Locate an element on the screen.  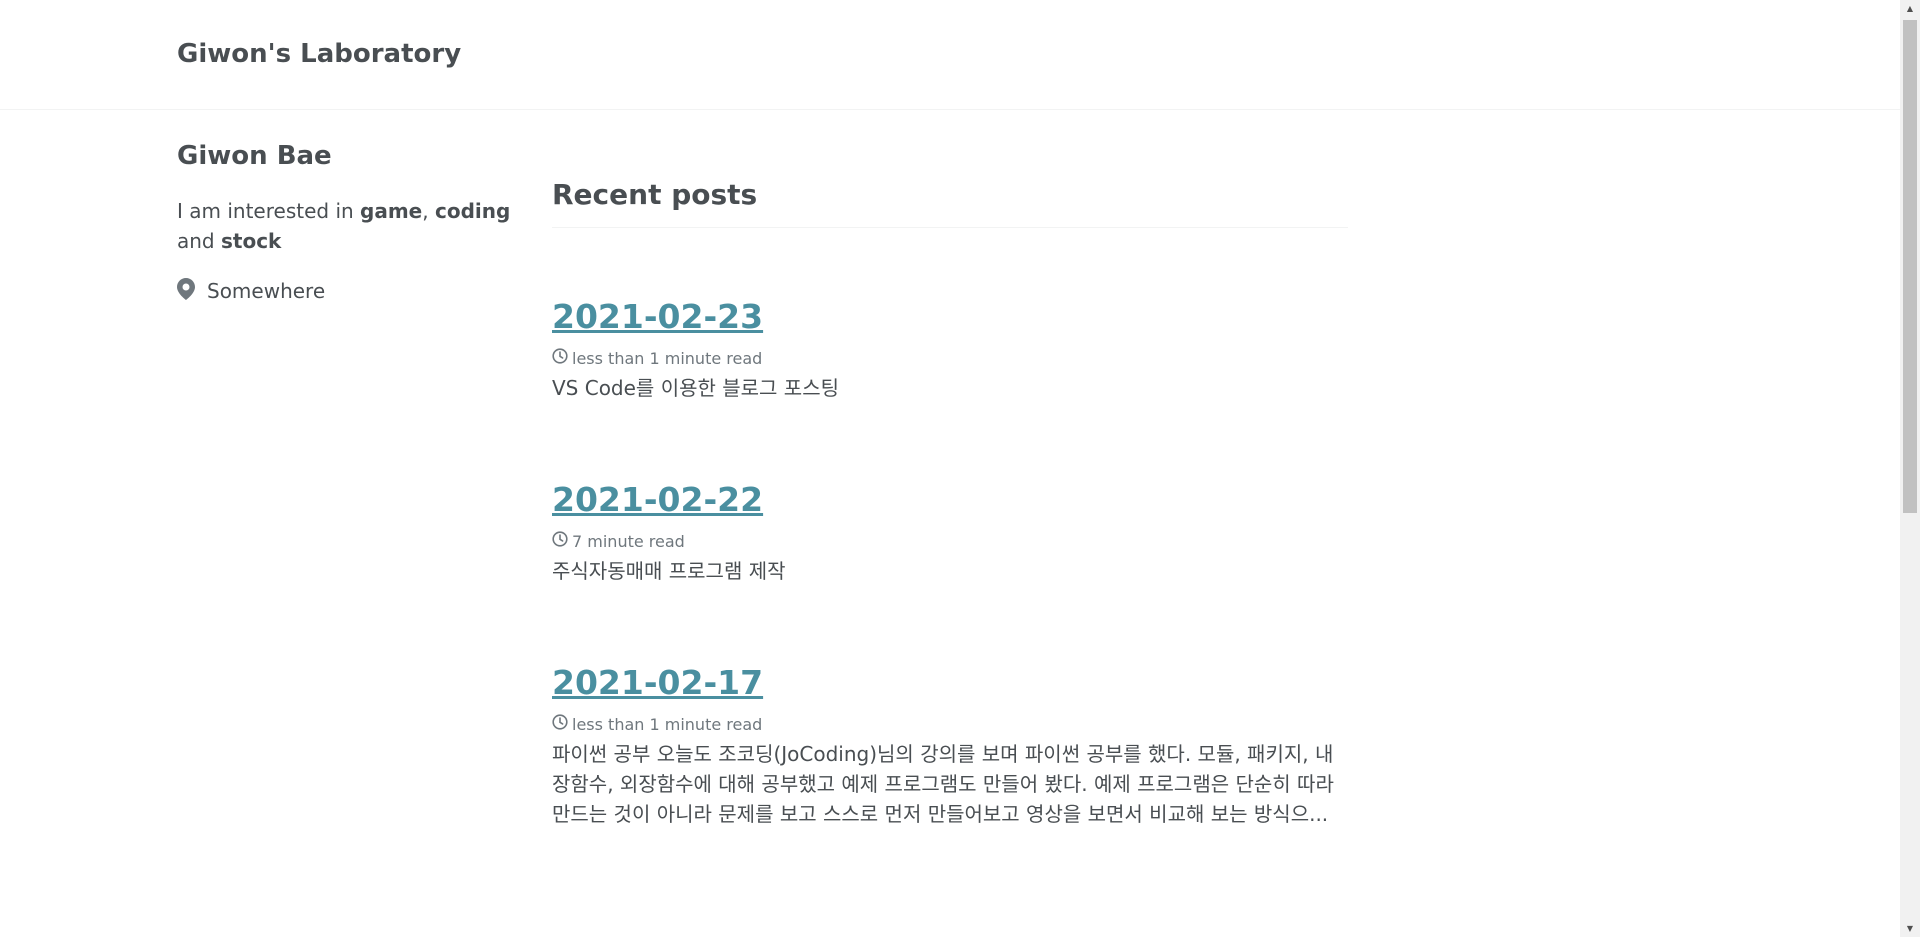
post-item: 2021-02-22 7 minute read 주식자동매매 프로그램 제작 is located at coordinates (950, 532).